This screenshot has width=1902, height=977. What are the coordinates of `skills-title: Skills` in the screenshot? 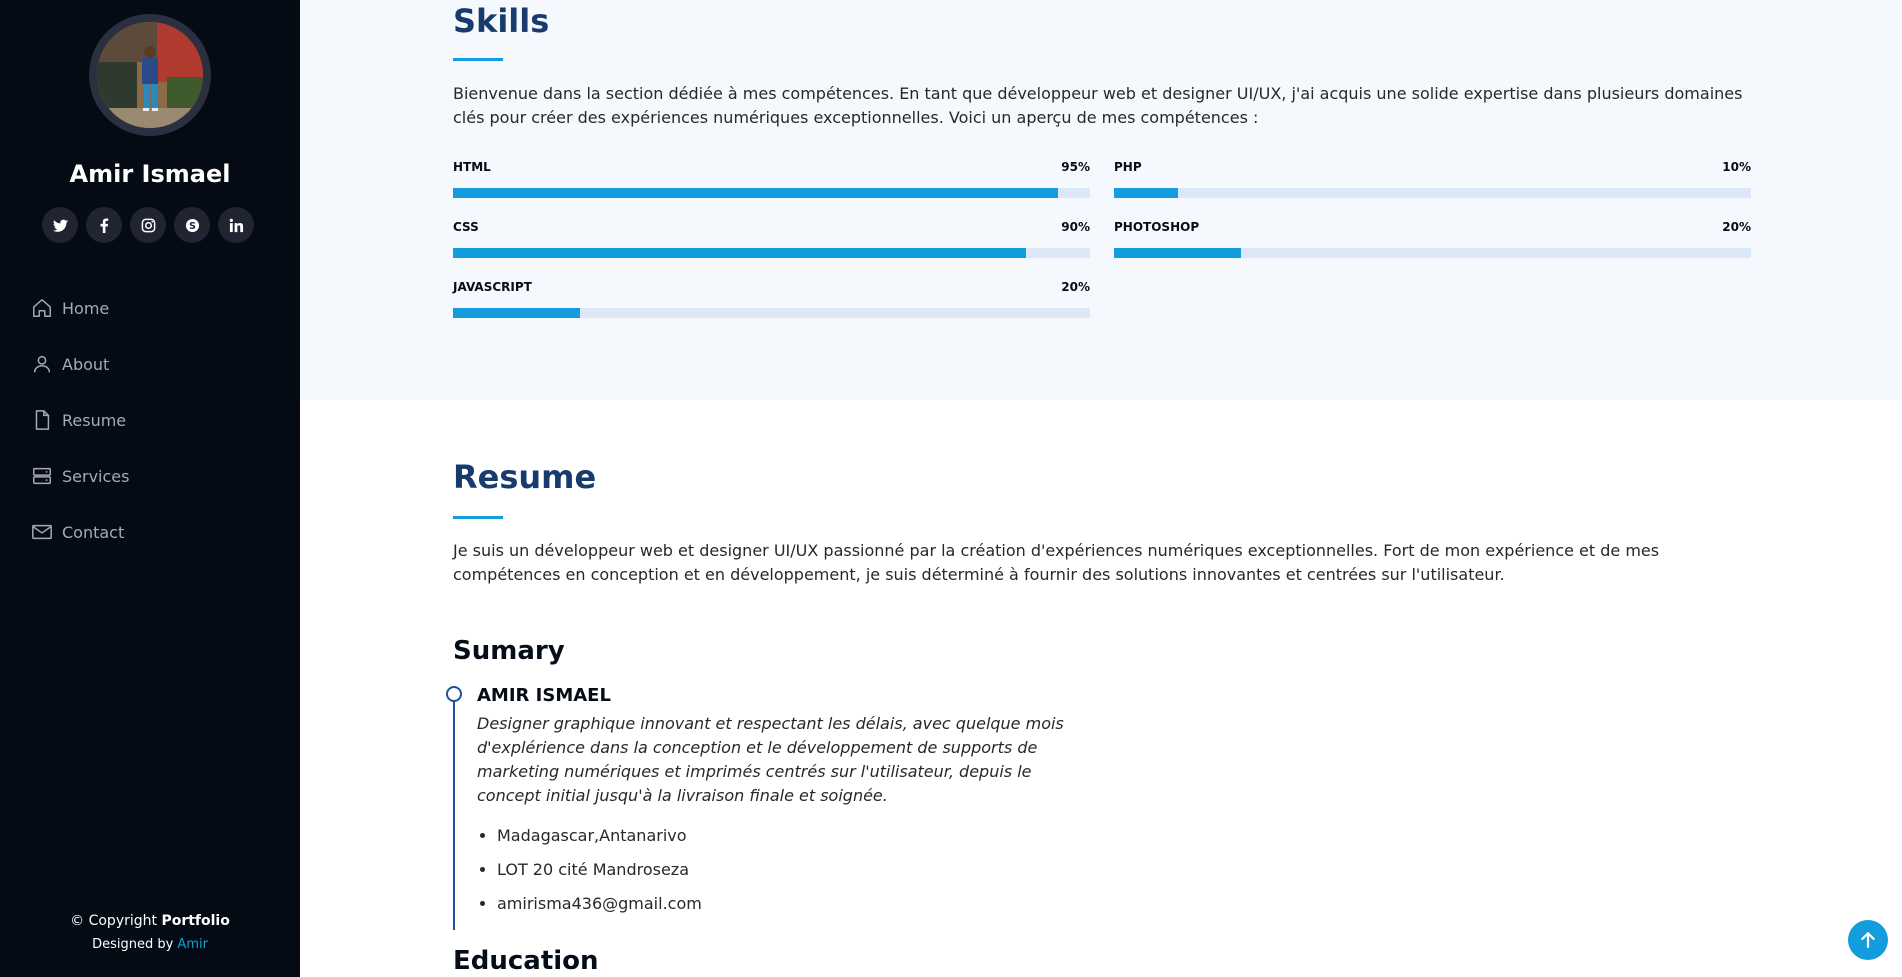 It's located at (501, 21).